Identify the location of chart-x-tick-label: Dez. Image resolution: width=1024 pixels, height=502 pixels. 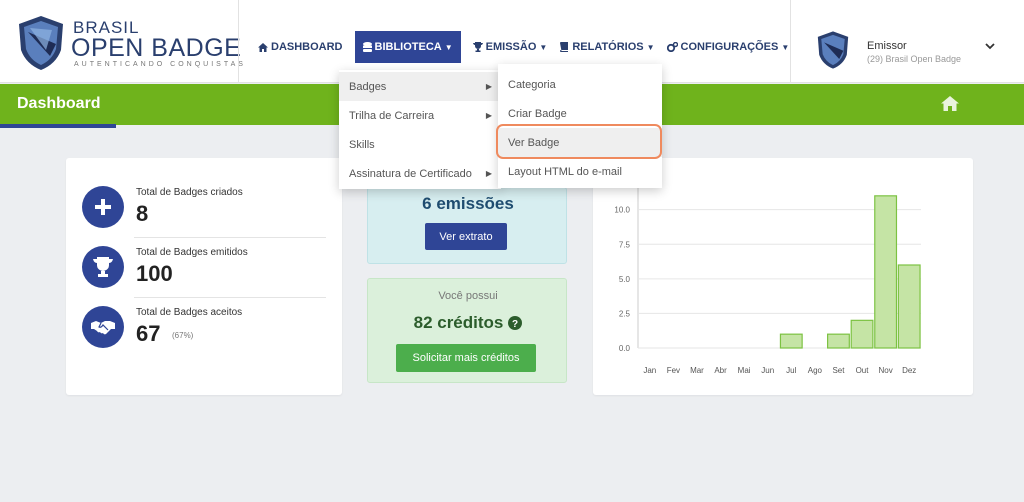
(909, 370).